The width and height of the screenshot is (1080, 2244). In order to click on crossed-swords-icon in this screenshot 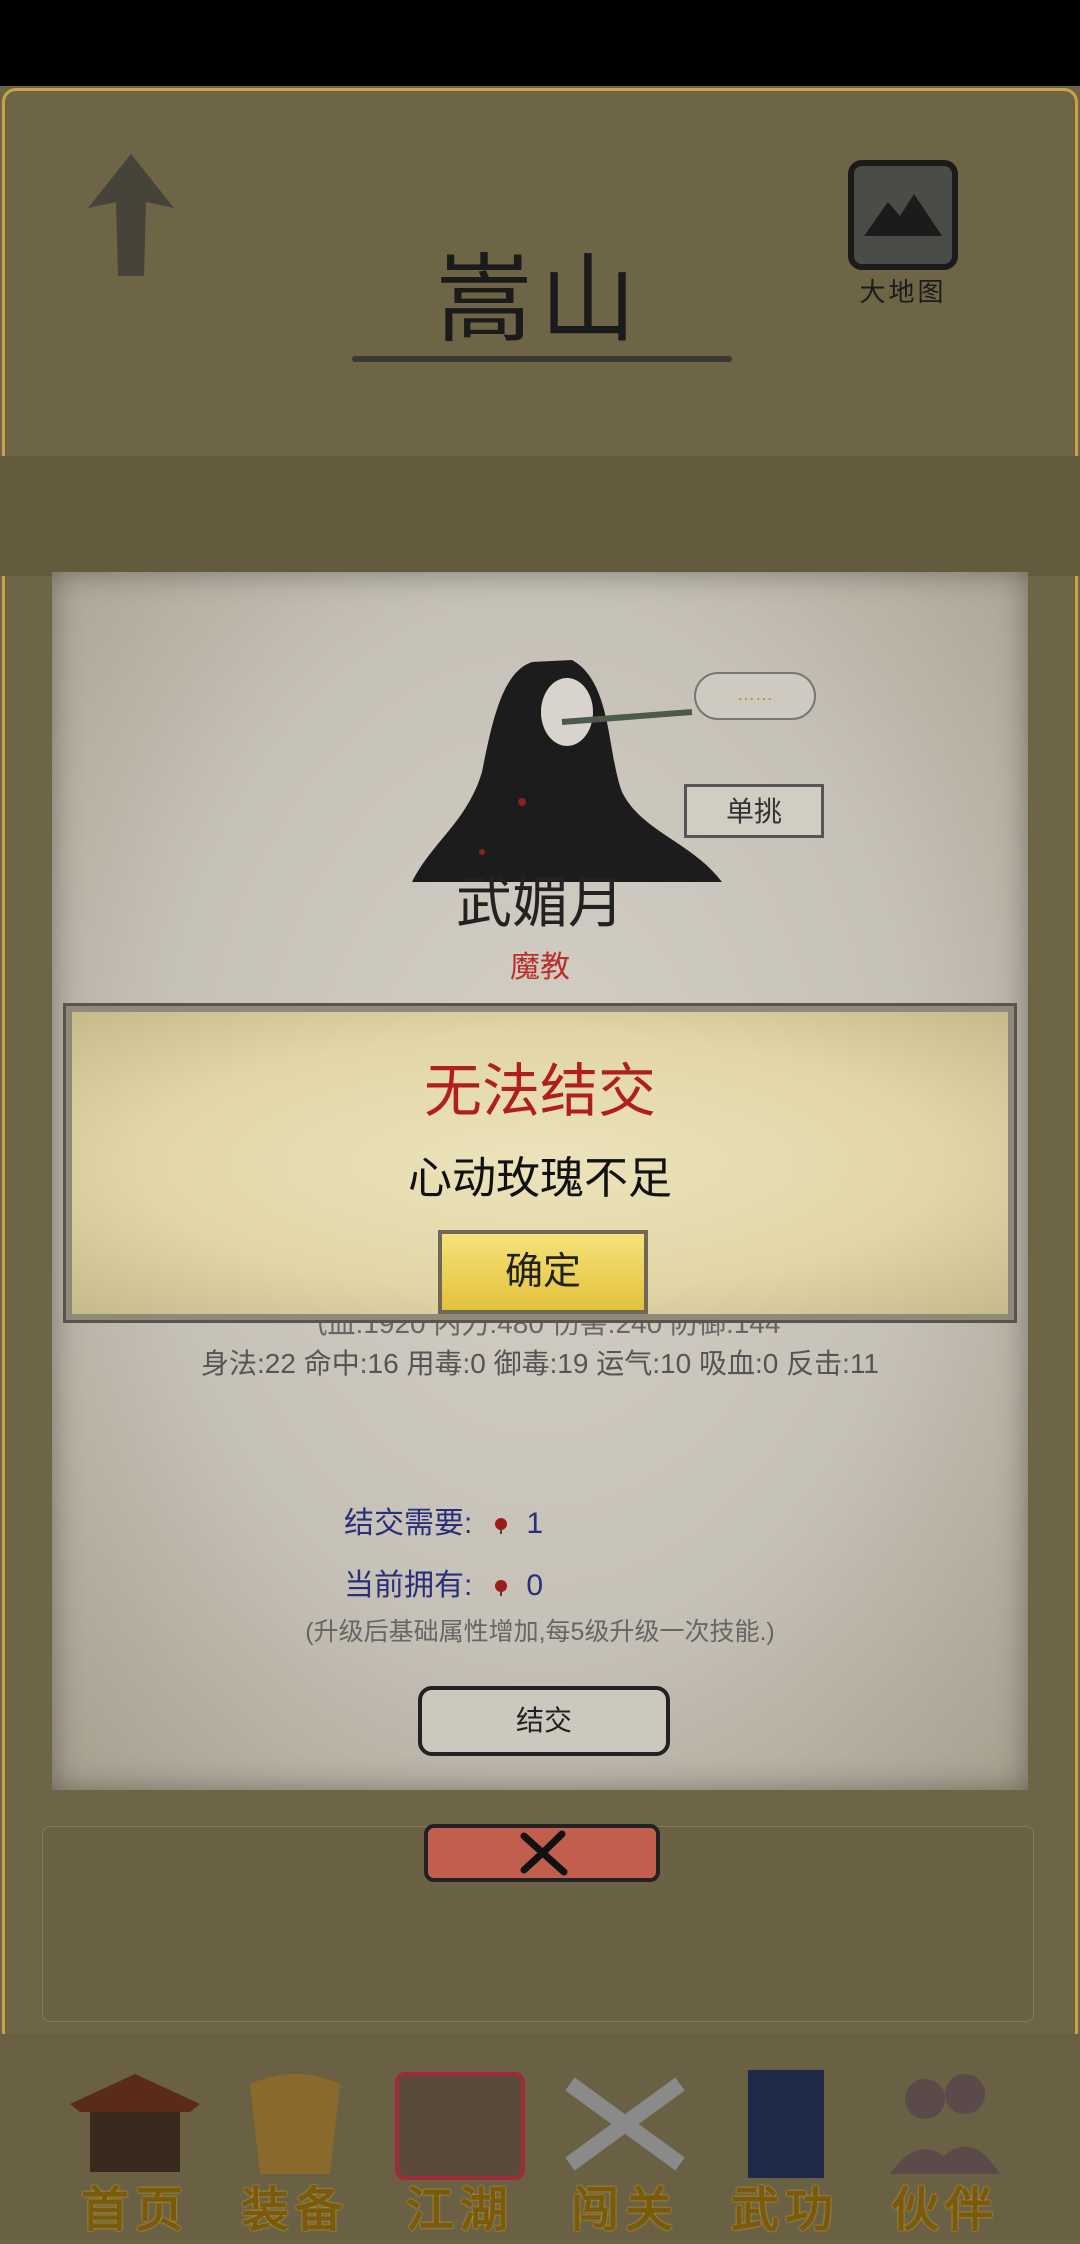, I will do `click(625, 2124)`.